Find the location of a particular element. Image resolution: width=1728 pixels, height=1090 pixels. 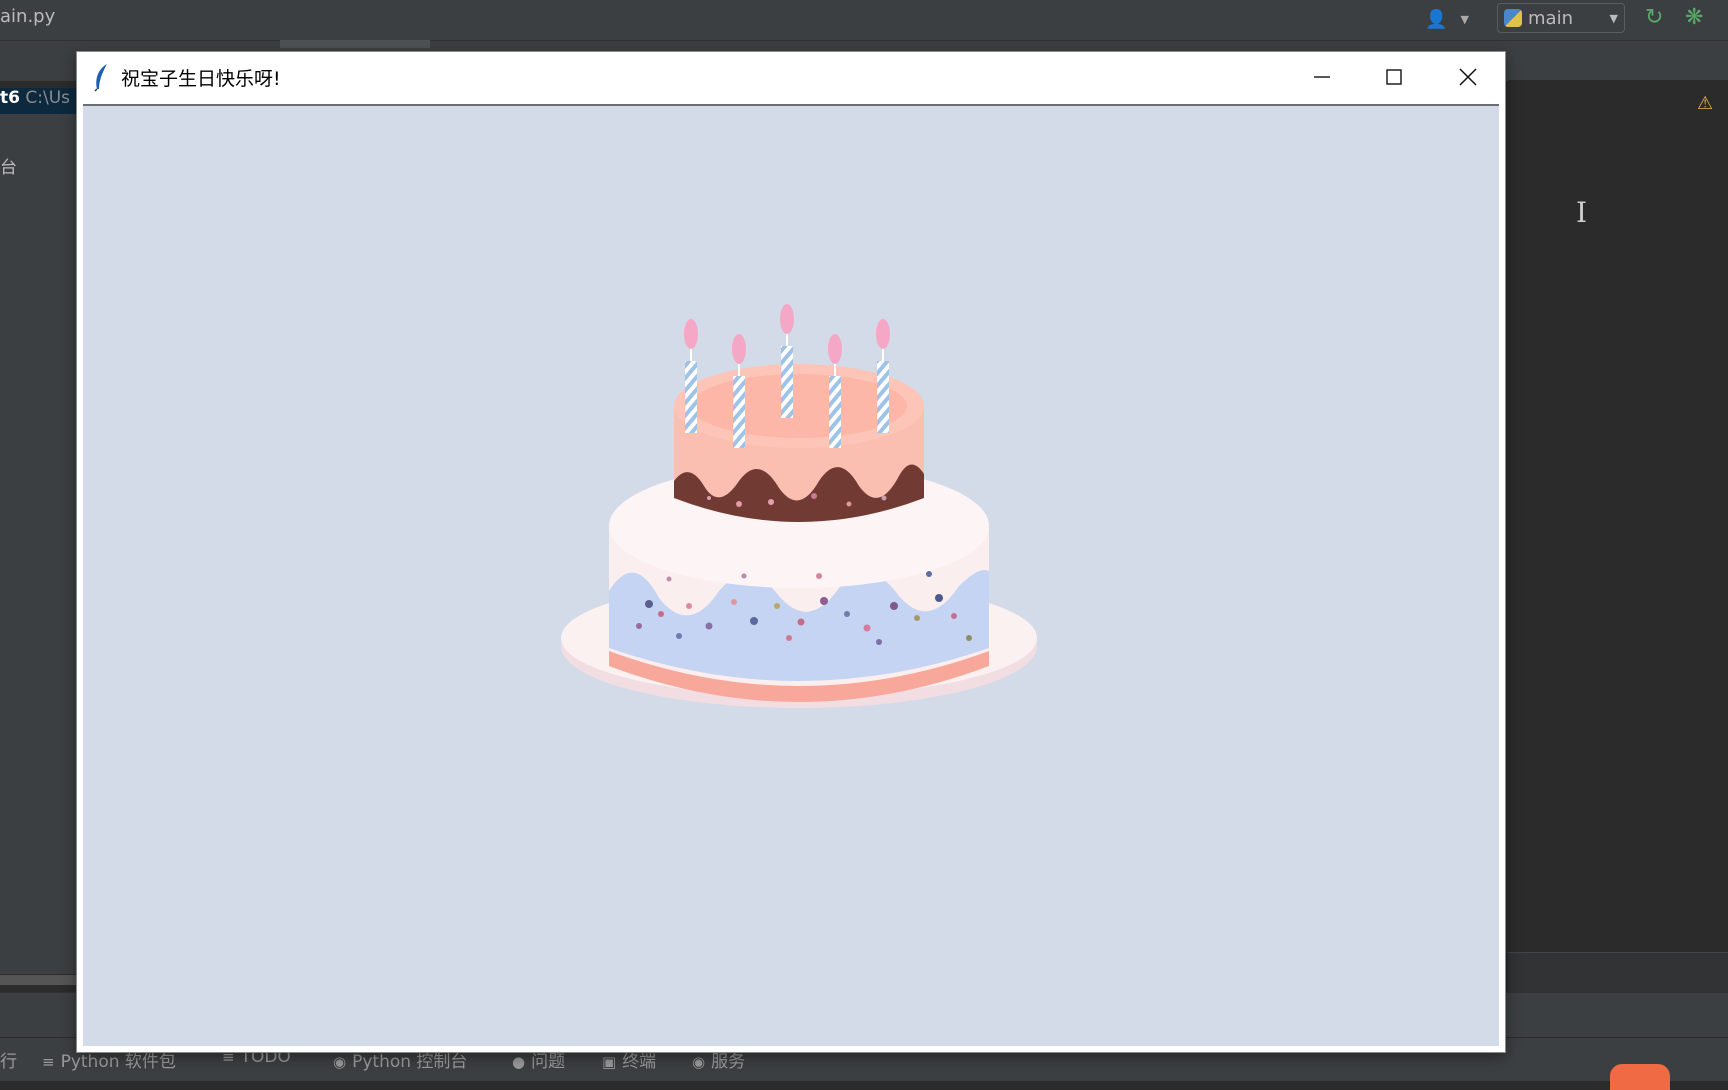

editor-lower-strip is located at coordinates (1618, 972).